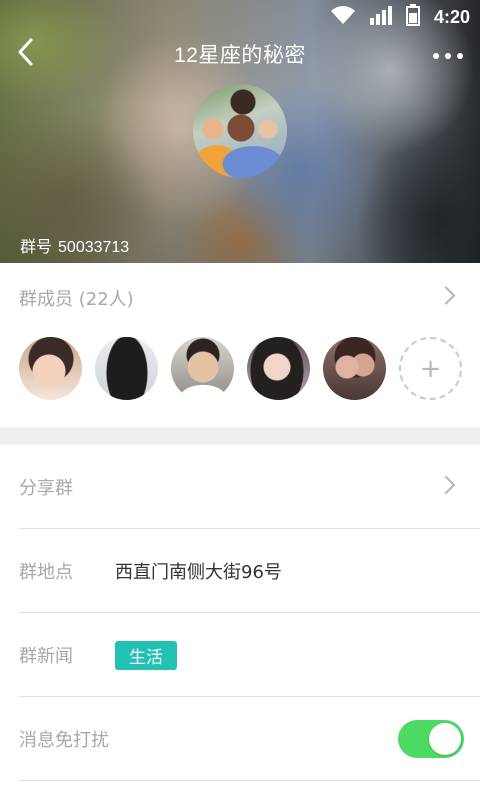 This screenshot has width=480, height=800. What do you see at coordinates (76, 299) in the screenshot?
I see `members-title: 群成员 (22人)` at bounding box center [76, 299].